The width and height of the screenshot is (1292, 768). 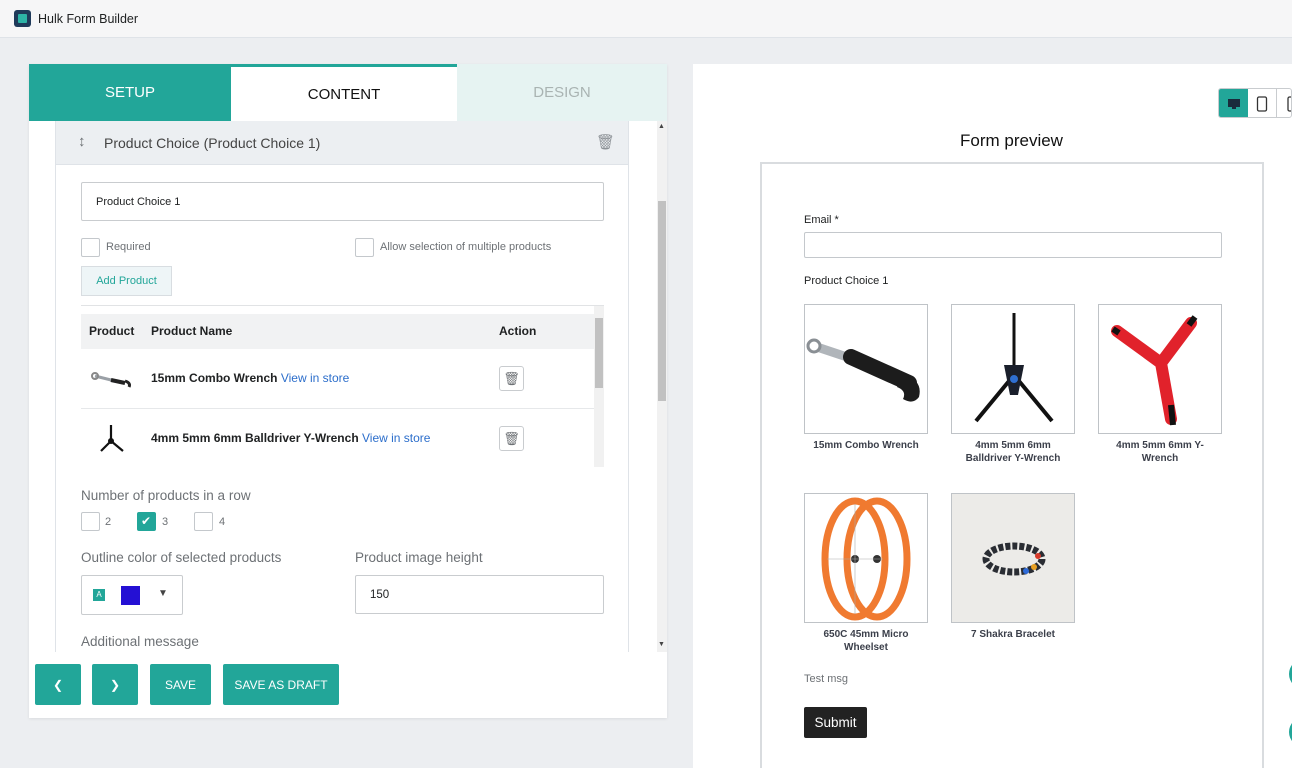 What do you see at coordinates (181, 557) in the screenshot?
I see `outline-color-label: Outline color of selected products` at bounding box center [181, 557].